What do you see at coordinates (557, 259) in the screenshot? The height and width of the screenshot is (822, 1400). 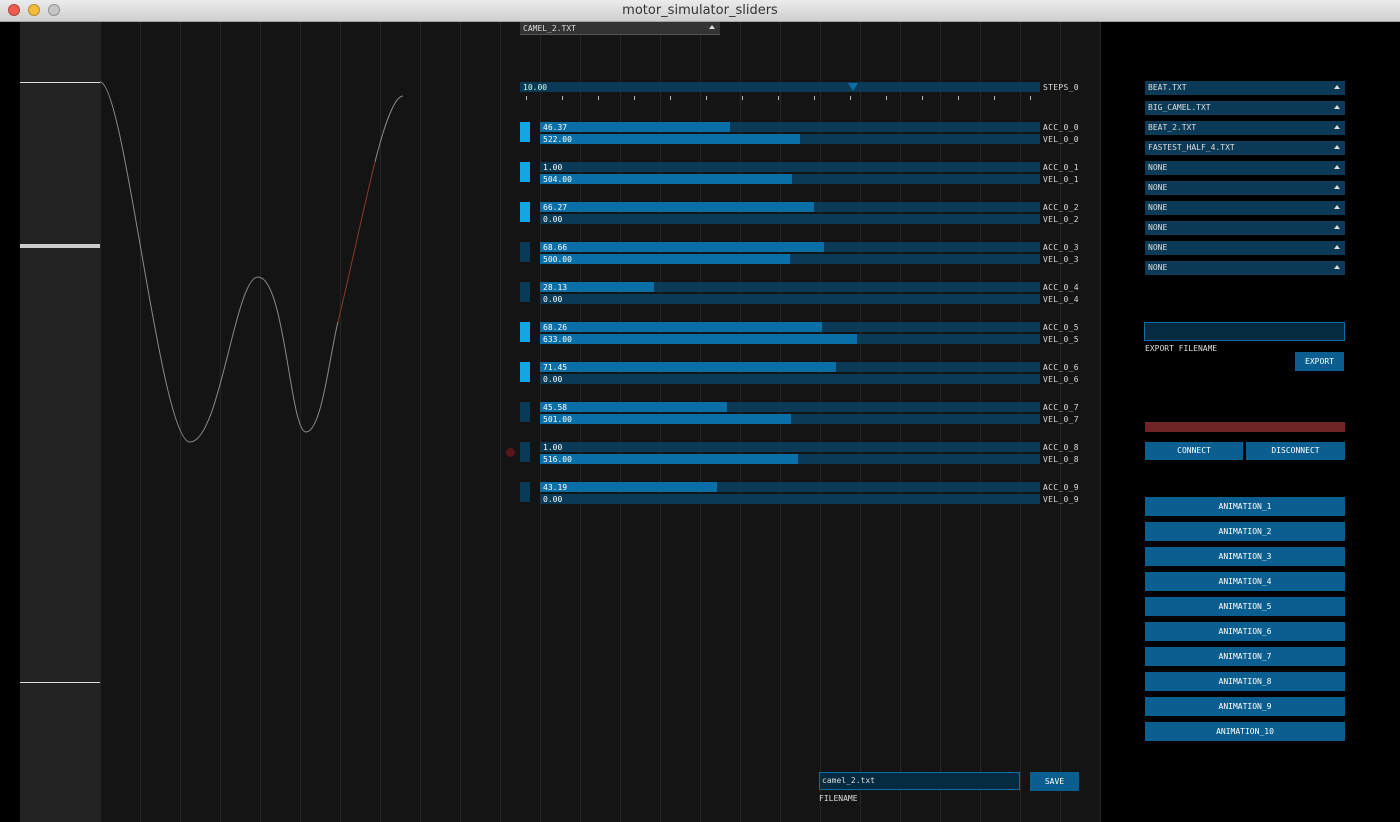 I see `vel-slider-value: 500.00` at bounding box center [557, 259].